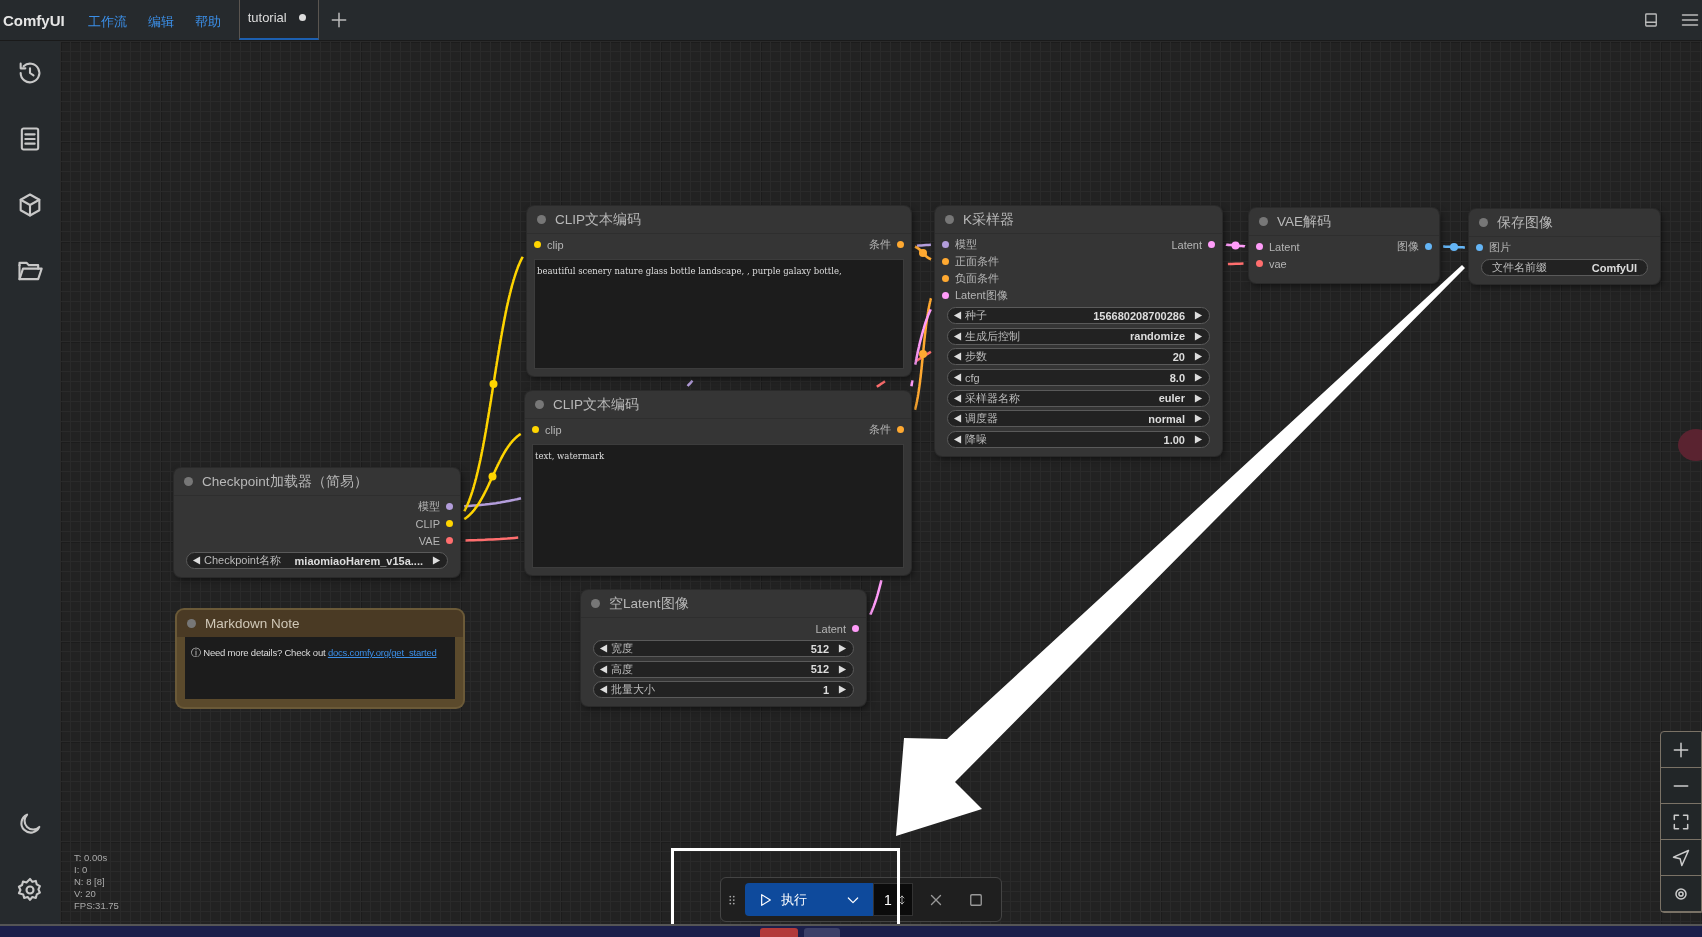 The image size is (1702, 937). Describe the element at coordinates (1304, 221) in the screenshot. I see `node-title: VAE解码` at that location.